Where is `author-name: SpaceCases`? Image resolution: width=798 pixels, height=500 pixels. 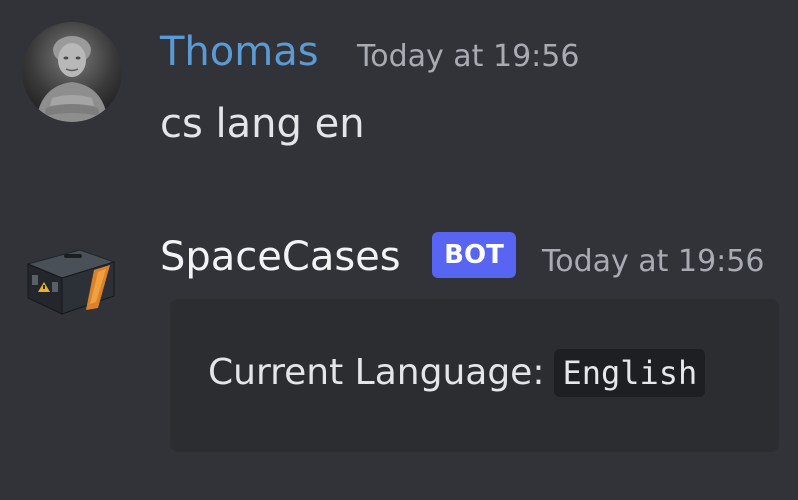 author-name: SpaceCases is located at coordinates (280, 257).